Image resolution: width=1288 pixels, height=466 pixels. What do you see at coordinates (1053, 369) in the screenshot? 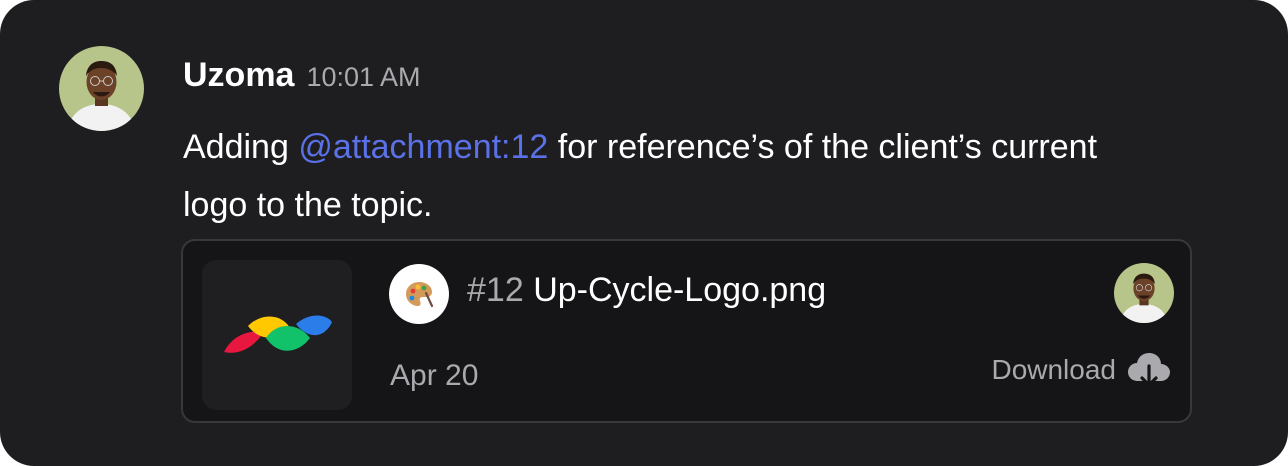
I see `download-label: Download` at bounding box center [1053, 369].